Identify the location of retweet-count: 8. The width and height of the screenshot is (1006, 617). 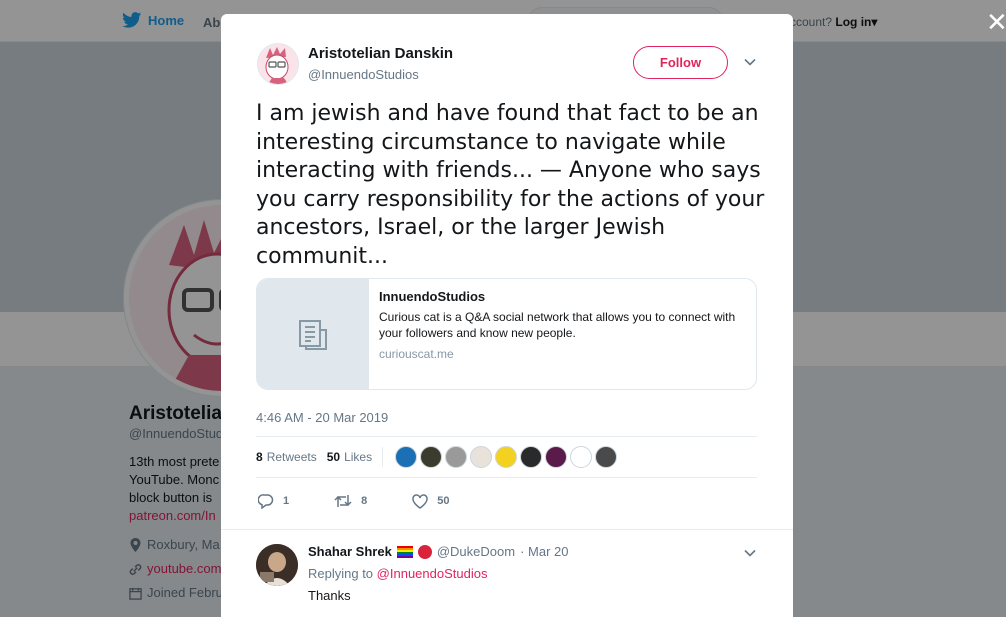
(364, 501).